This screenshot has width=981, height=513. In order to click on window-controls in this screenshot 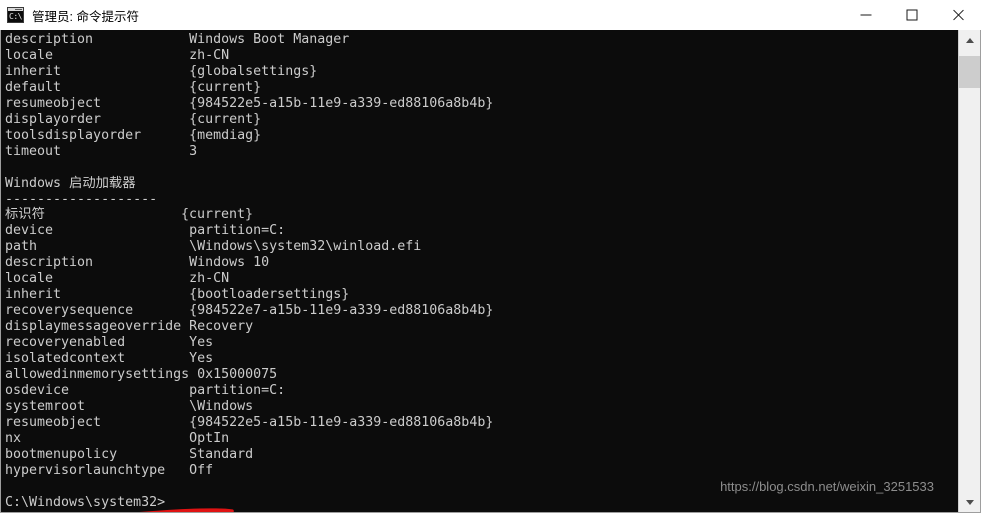, I will do `click(912, 15)`.